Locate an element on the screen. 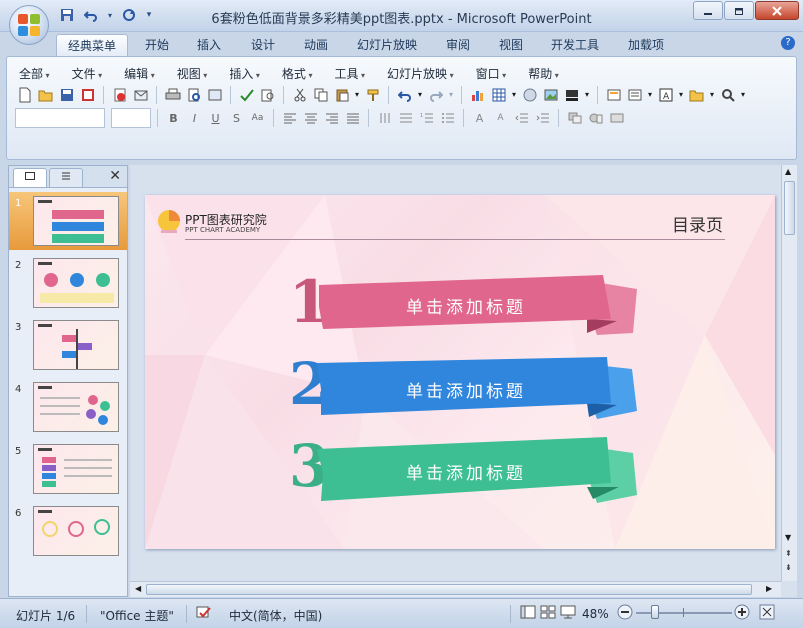 Image resolution: width=803 pixels, height=628 pixels. horizontal-scrollbar: ◀ ▶ is located at coordinates (455, 589).